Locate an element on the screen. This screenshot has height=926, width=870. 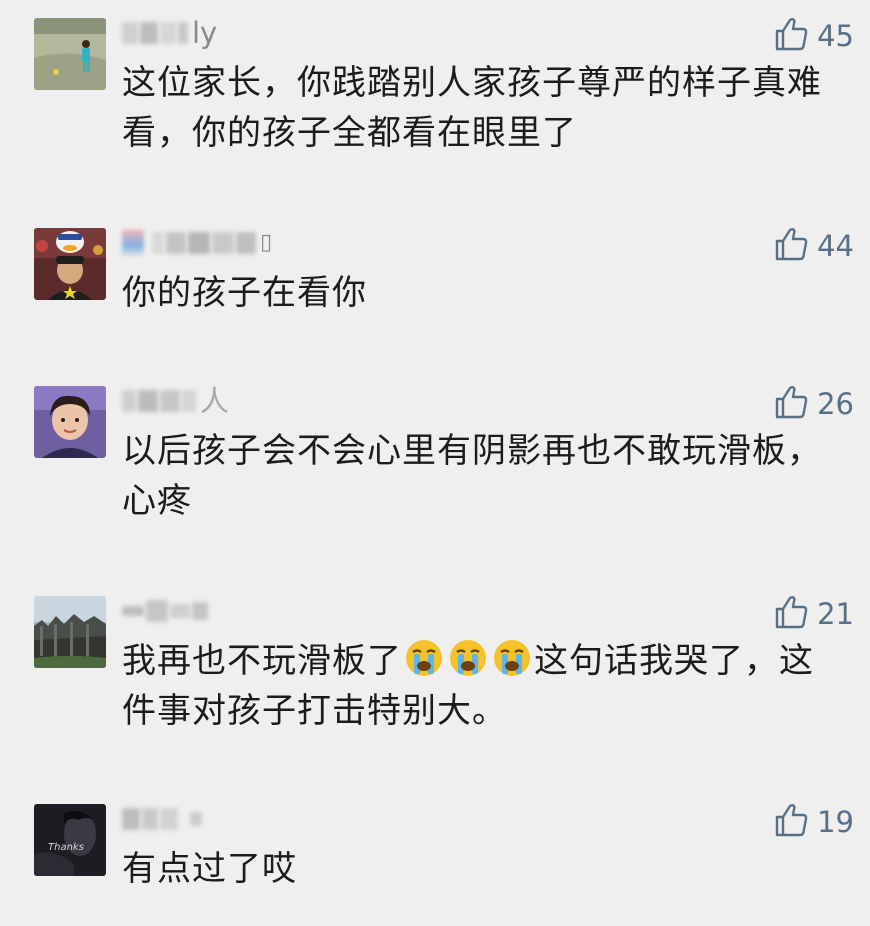
username: ly is located at coordinates (169, 33).